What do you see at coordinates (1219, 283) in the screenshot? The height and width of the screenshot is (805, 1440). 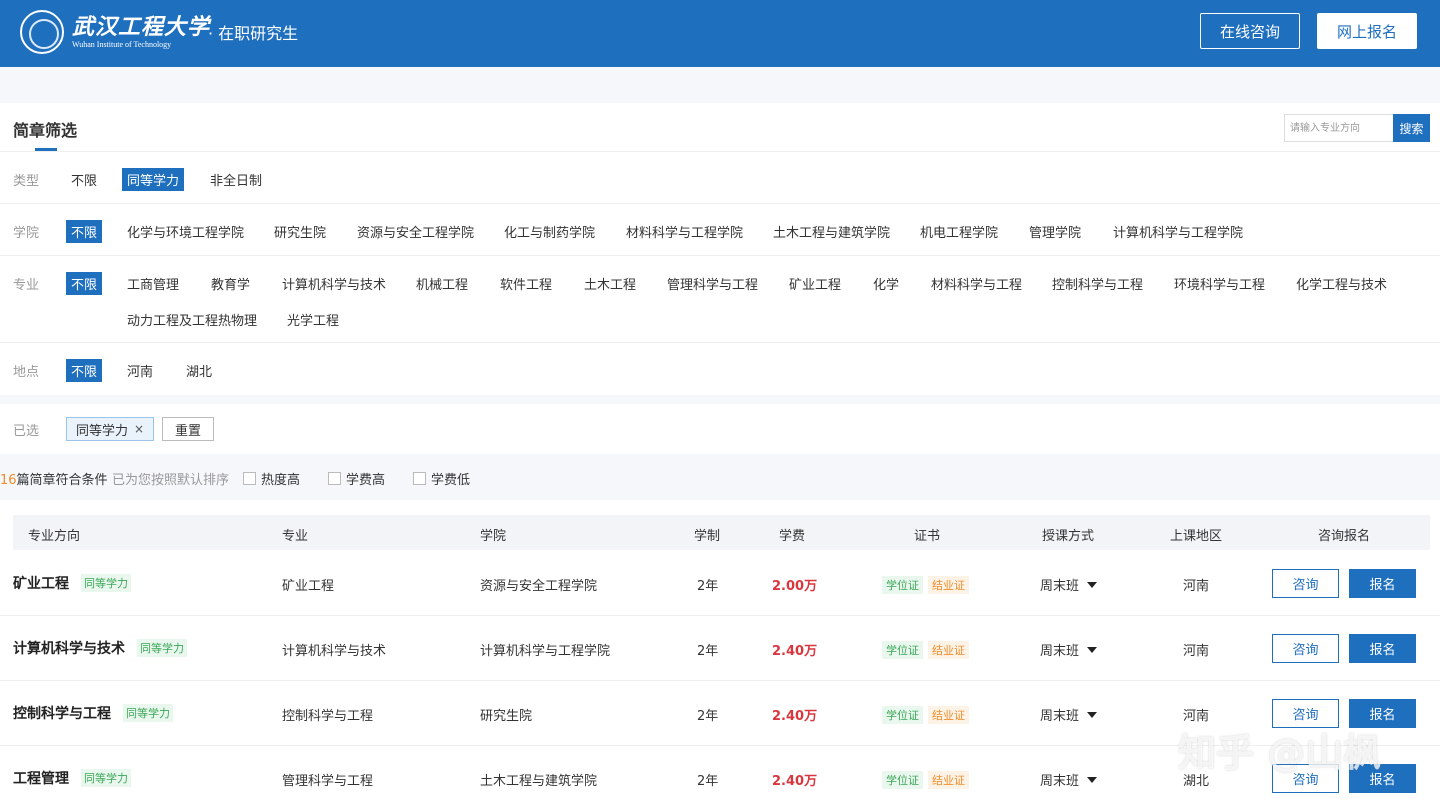 I see `major-option: 环境科学与工程` at bounding box center [1219, 283].